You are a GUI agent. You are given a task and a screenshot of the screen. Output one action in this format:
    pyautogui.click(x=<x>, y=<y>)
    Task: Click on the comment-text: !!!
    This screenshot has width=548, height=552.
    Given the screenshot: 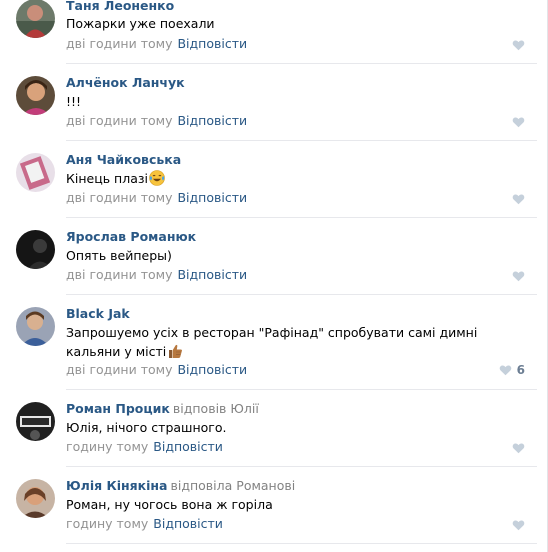 What is the action you would take?
    pyautogui.click(x=74, y=101)
    